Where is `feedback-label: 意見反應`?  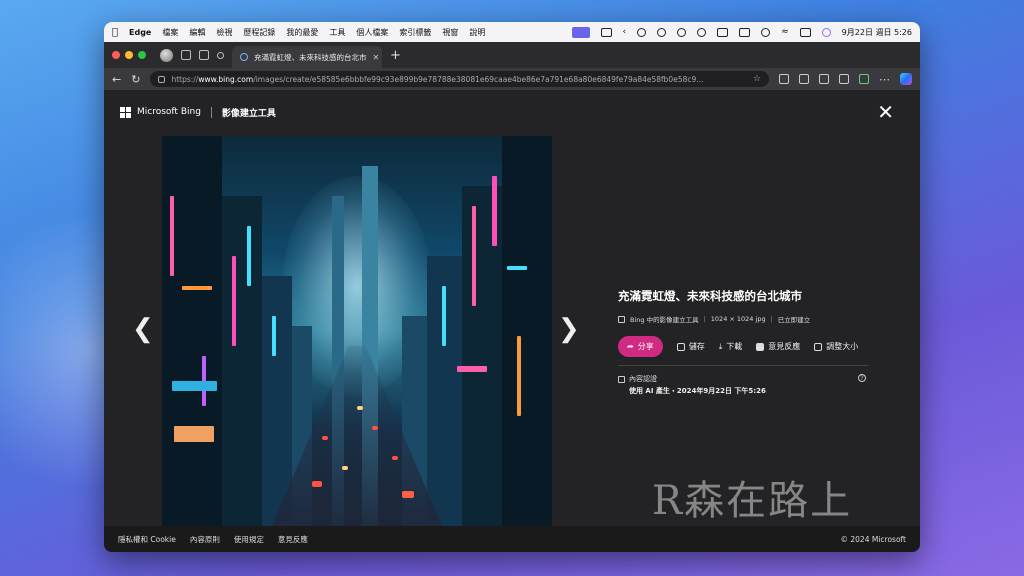
feedback-label: 意見反應 is located at coordinates (784, 346).